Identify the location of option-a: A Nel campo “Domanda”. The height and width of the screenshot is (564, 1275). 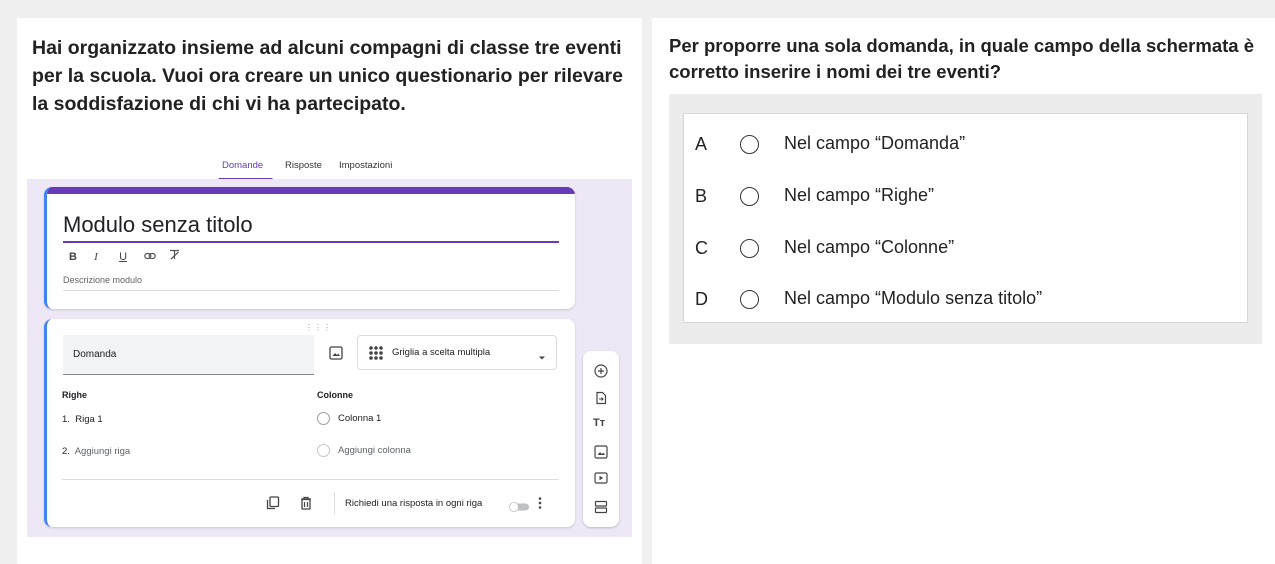
(965, 144).